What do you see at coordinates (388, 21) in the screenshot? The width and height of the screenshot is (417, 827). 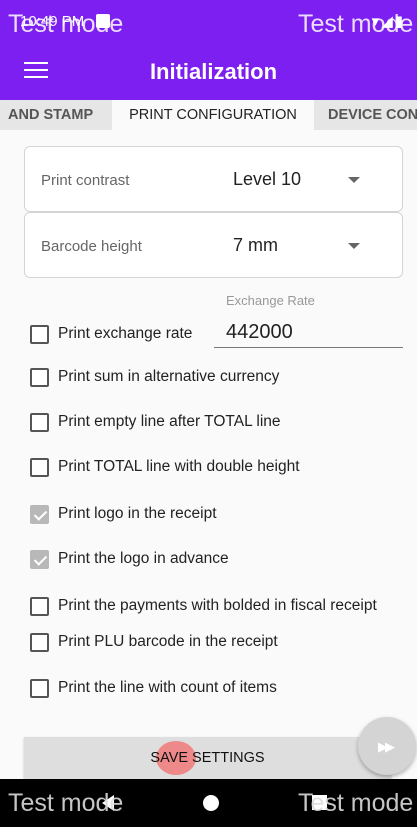 I see `signal-icons: ▾◢▮` at bounding box center [388, 21].